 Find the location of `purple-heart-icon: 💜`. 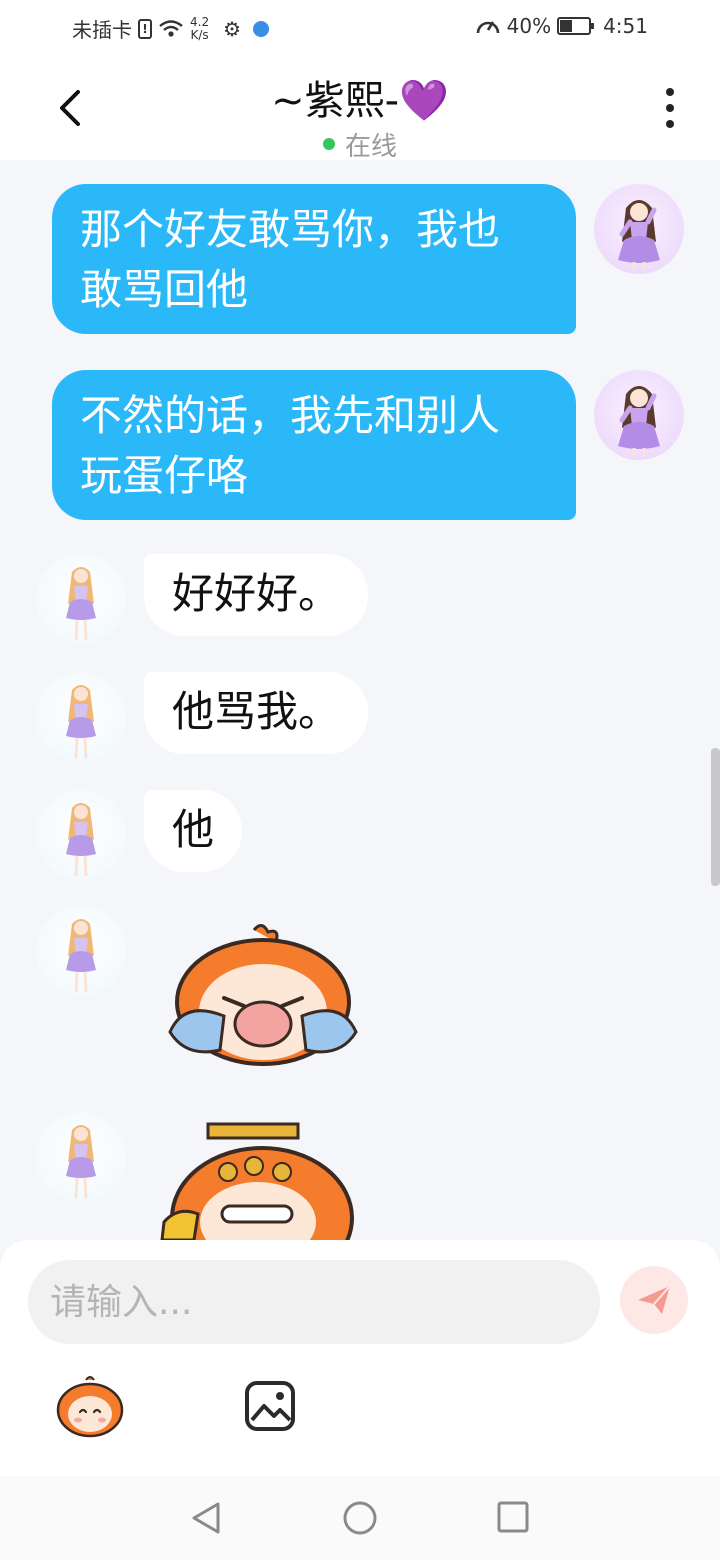

purple-heart-icon: 💜 is located at coordinates (424, 101).